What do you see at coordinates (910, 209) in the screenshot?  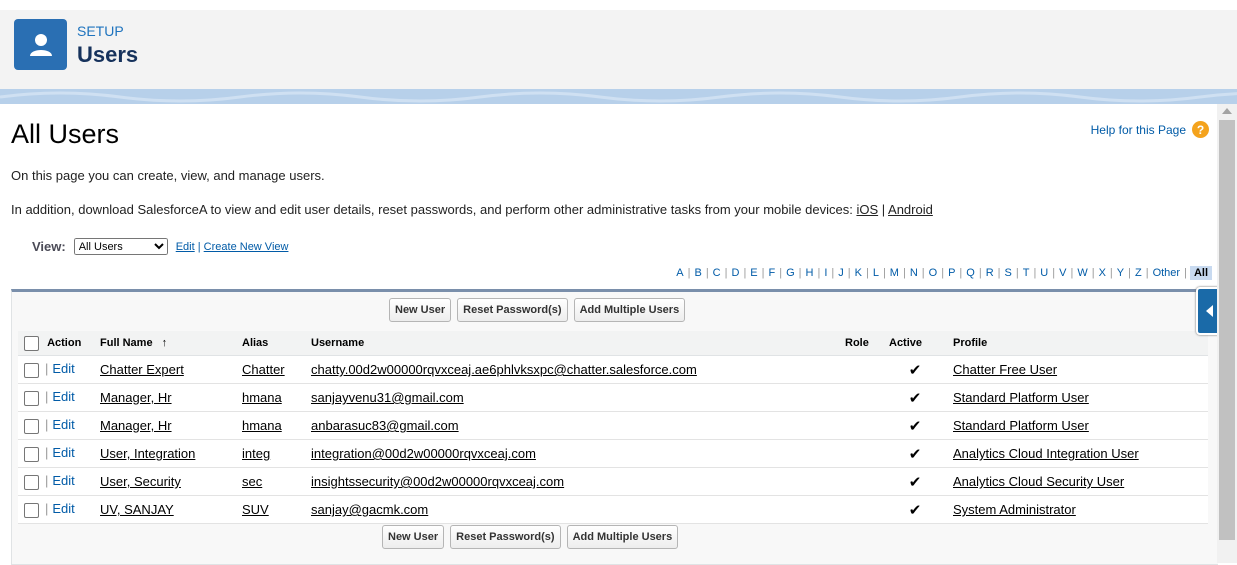 I see `android-link: Android` at bounding box center [910, 209].